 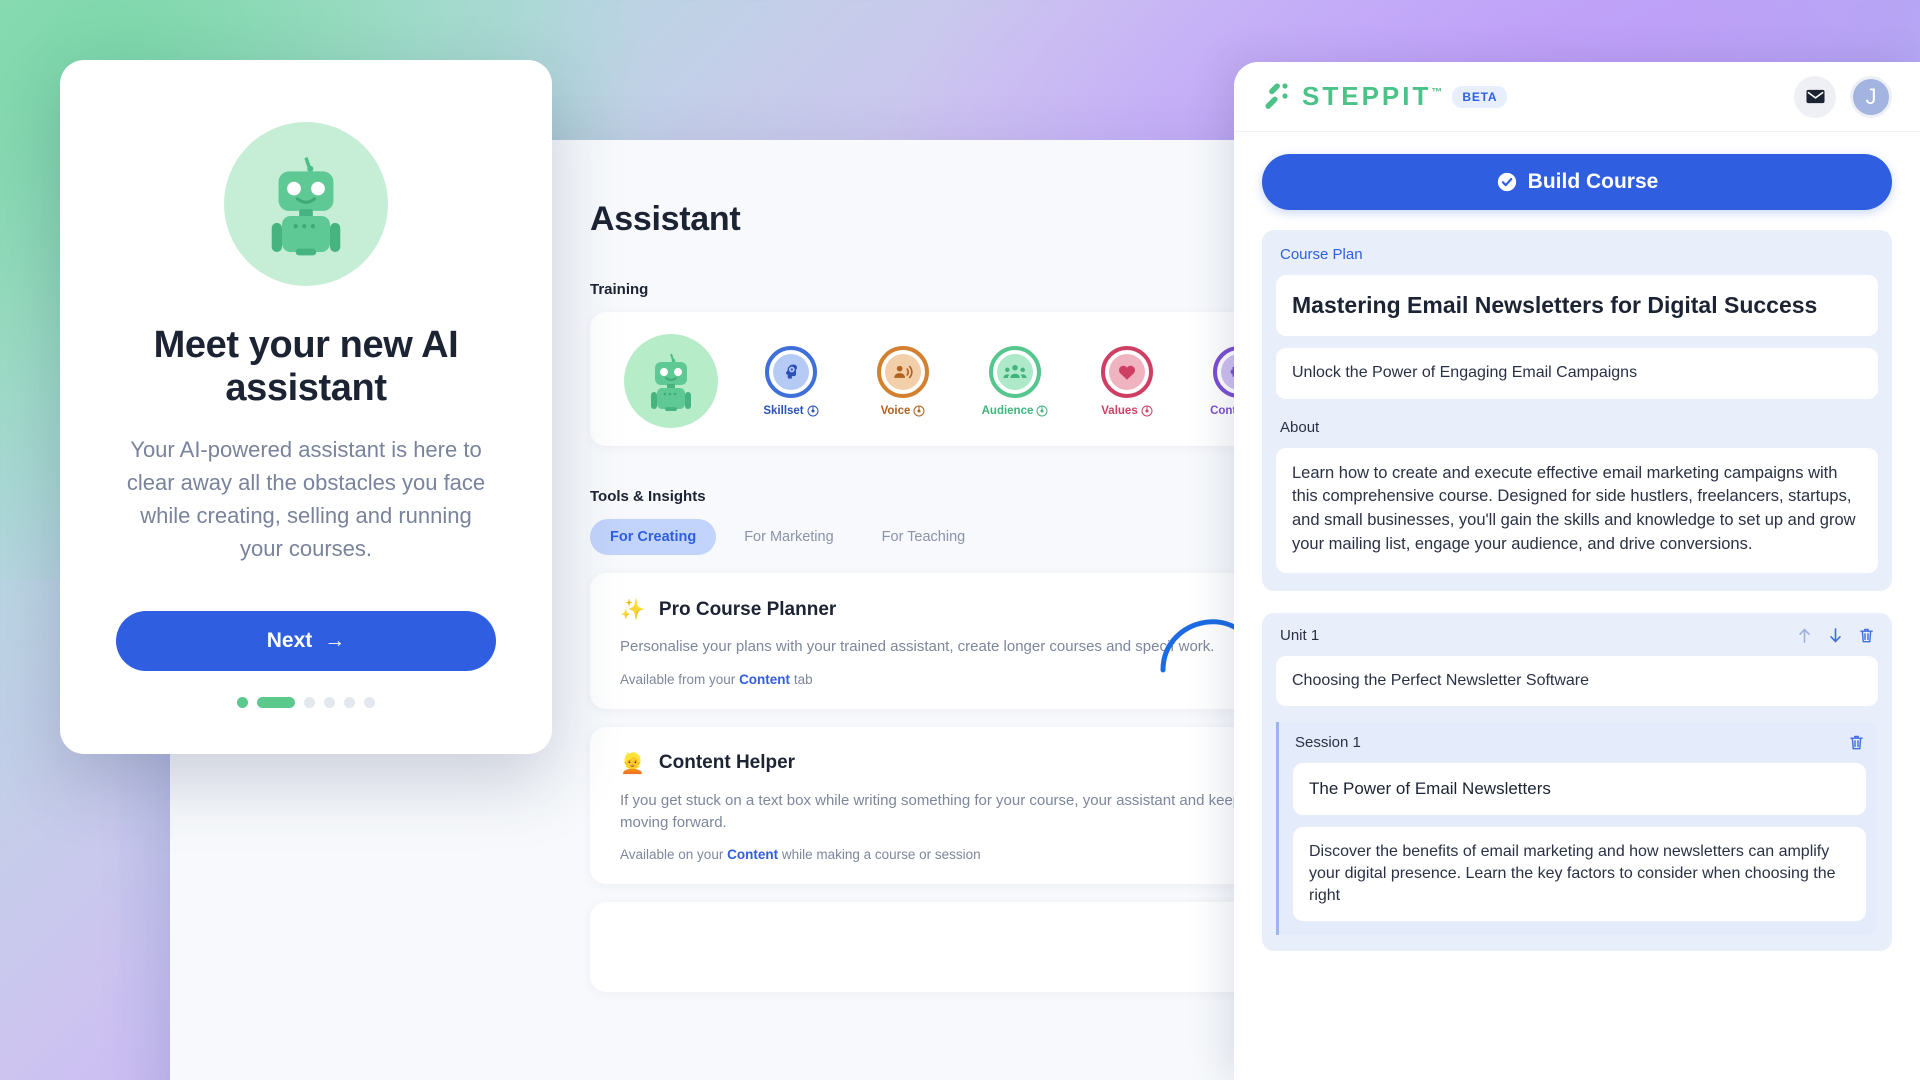 I want to click on arrow-up-icon, so click(x=1804, y=636).